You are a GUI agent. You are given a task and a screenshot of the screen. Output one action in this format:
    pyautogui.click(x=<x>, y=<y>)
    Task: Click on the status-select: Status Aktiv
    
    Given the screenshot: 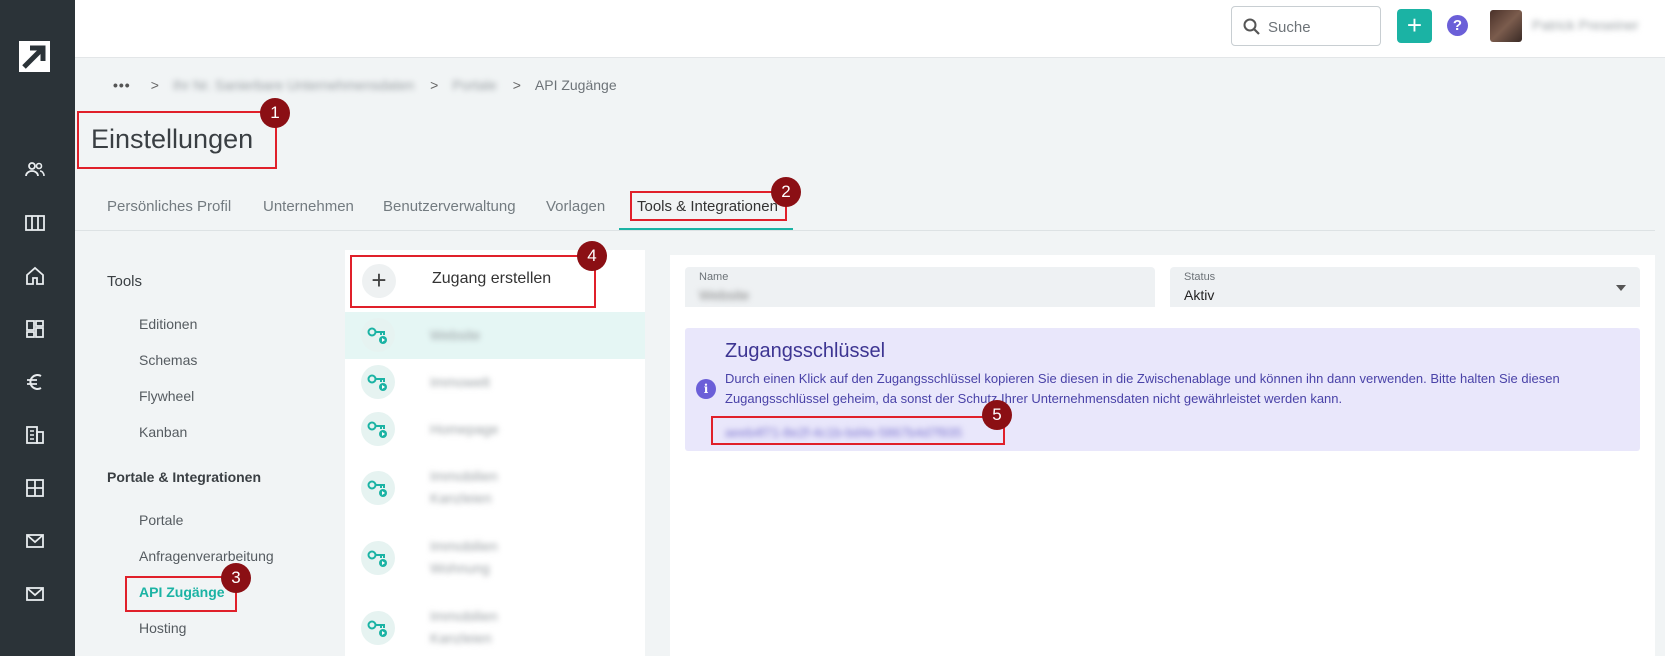 What is the action you would take?
    pyautogui.click(x=1405, y=287)
    